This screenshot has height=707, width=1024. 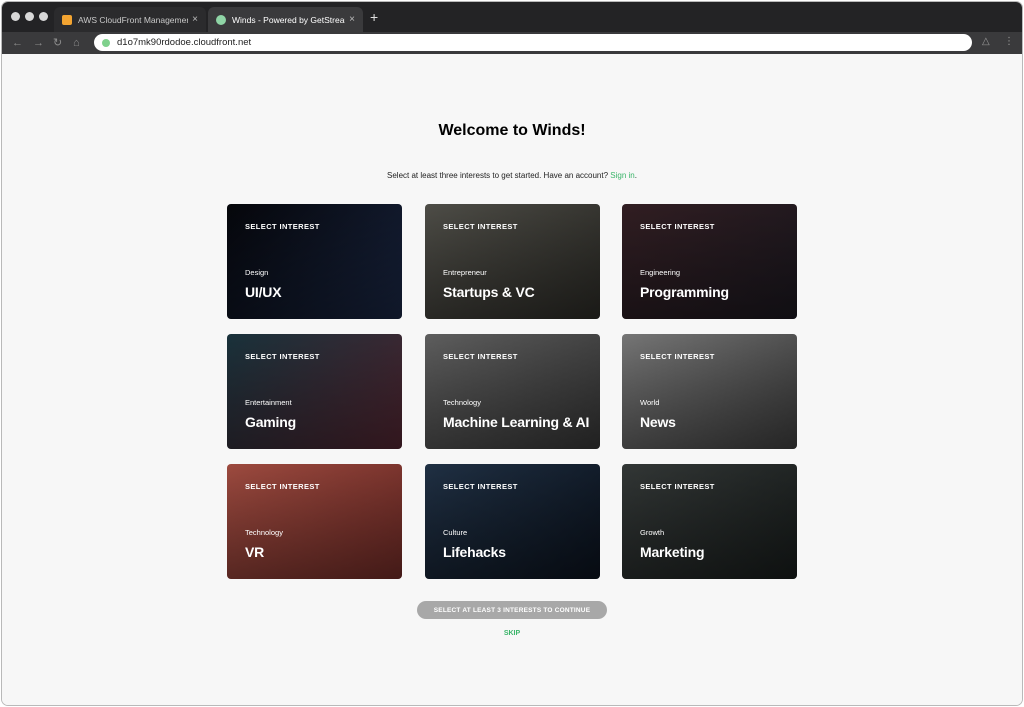 What do you see at coordinates (57, 43) in the screenshot?
I see `reload-icon: ↻` at bounding box center [57, 43].